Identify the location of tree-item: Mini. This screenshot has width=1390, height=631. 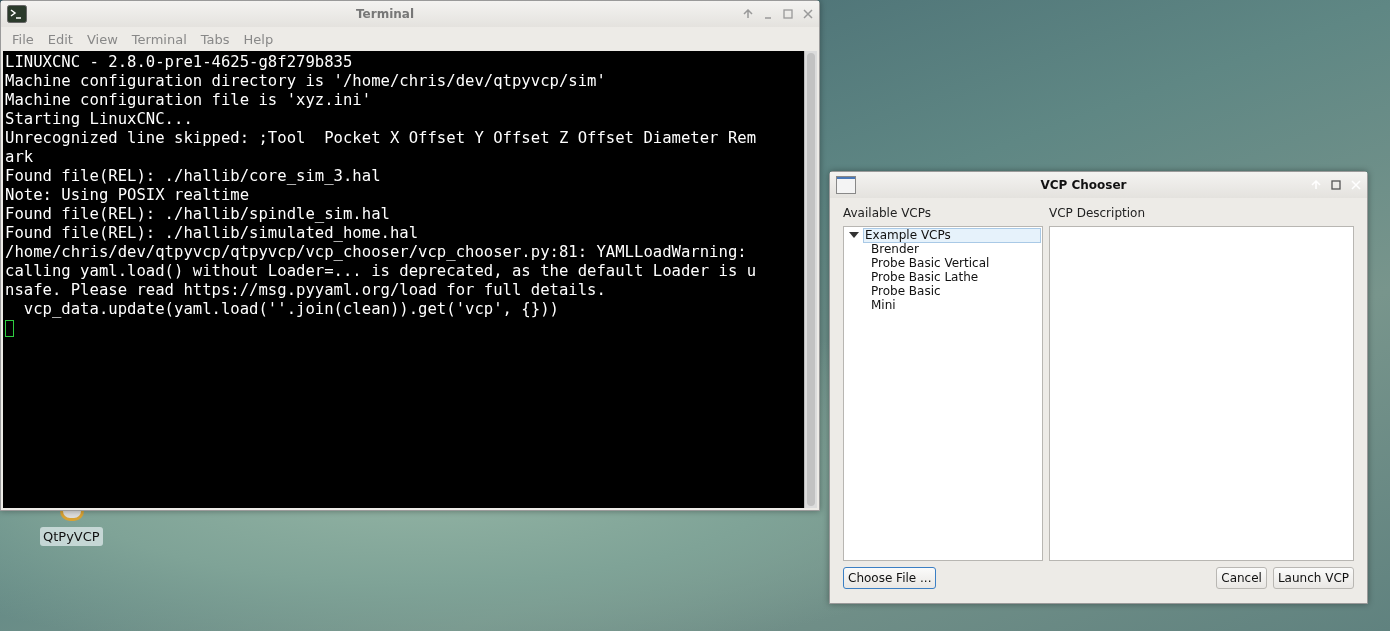
(883, 305).